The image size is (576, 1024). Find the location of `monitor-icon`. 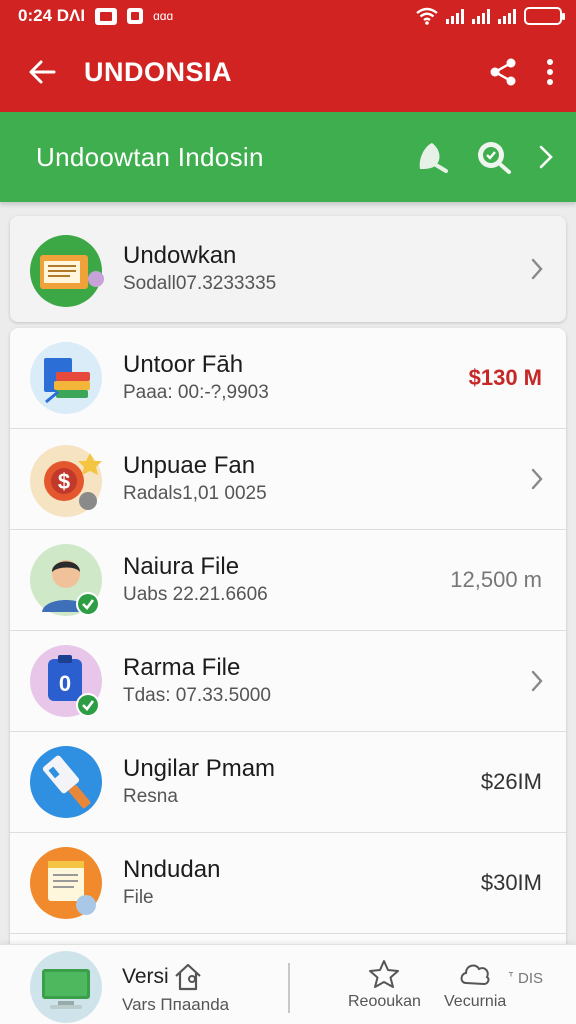

monitor-icon is located at coordinates (66, 987).